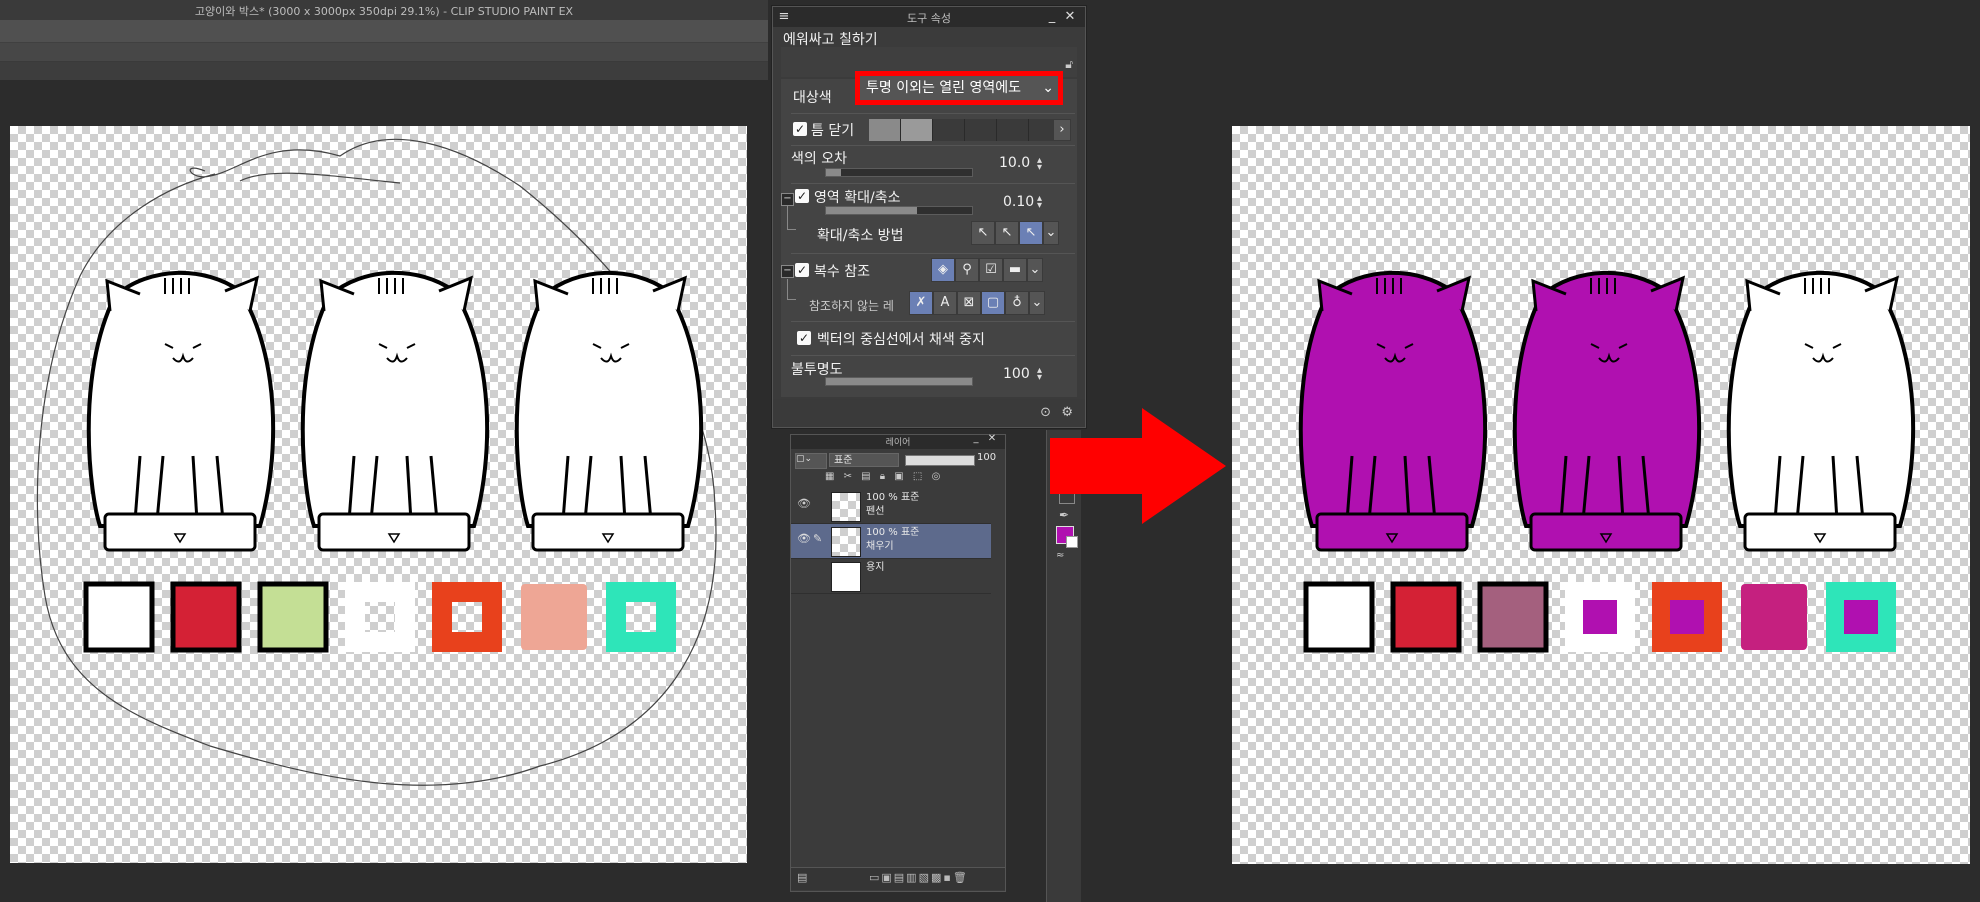  Describe the element at coordinates (1138, 466) in the screenshot. I see `arrow-right-icon` at that location.